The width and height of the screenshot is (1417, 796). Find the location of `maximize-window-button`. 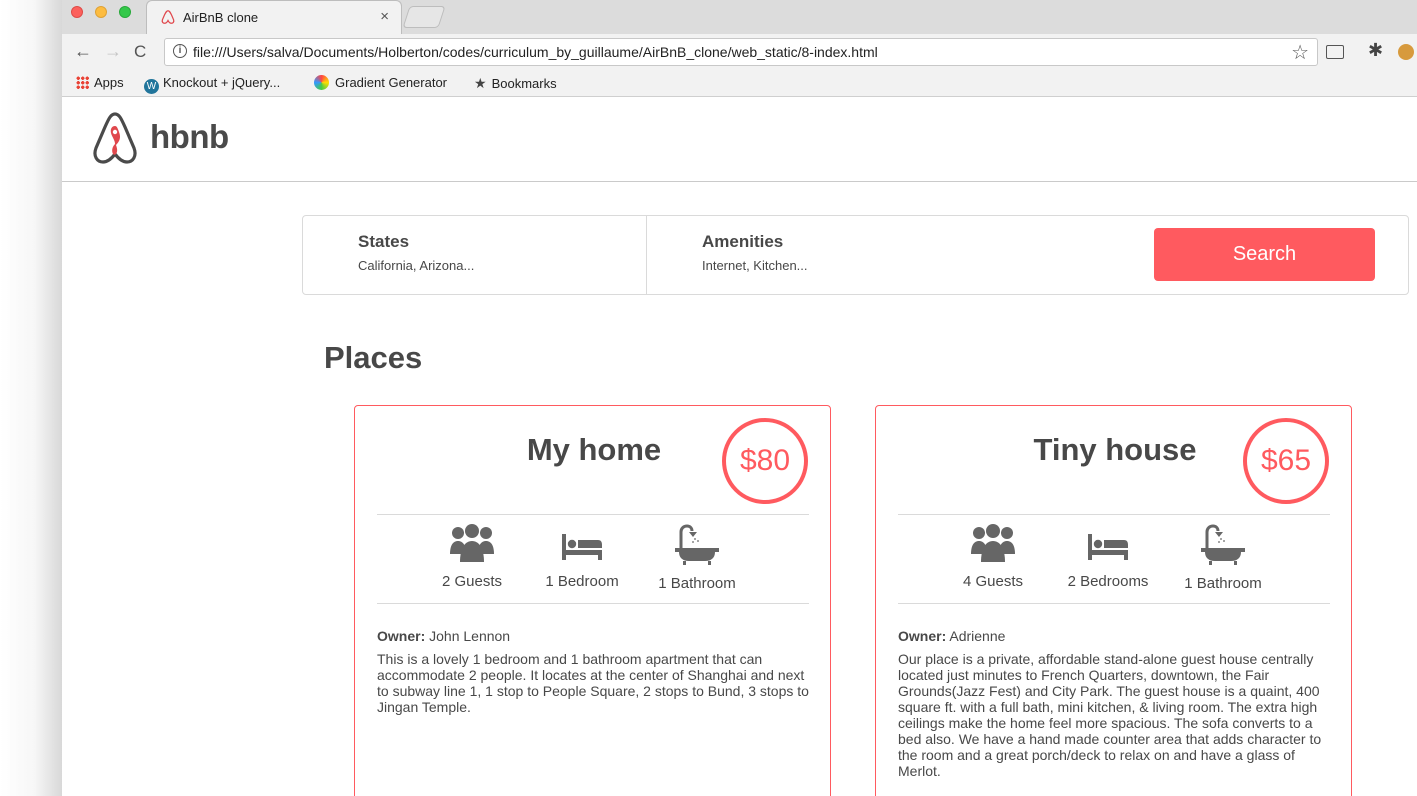

maximize-window-button is located at coordinates (125, 12).